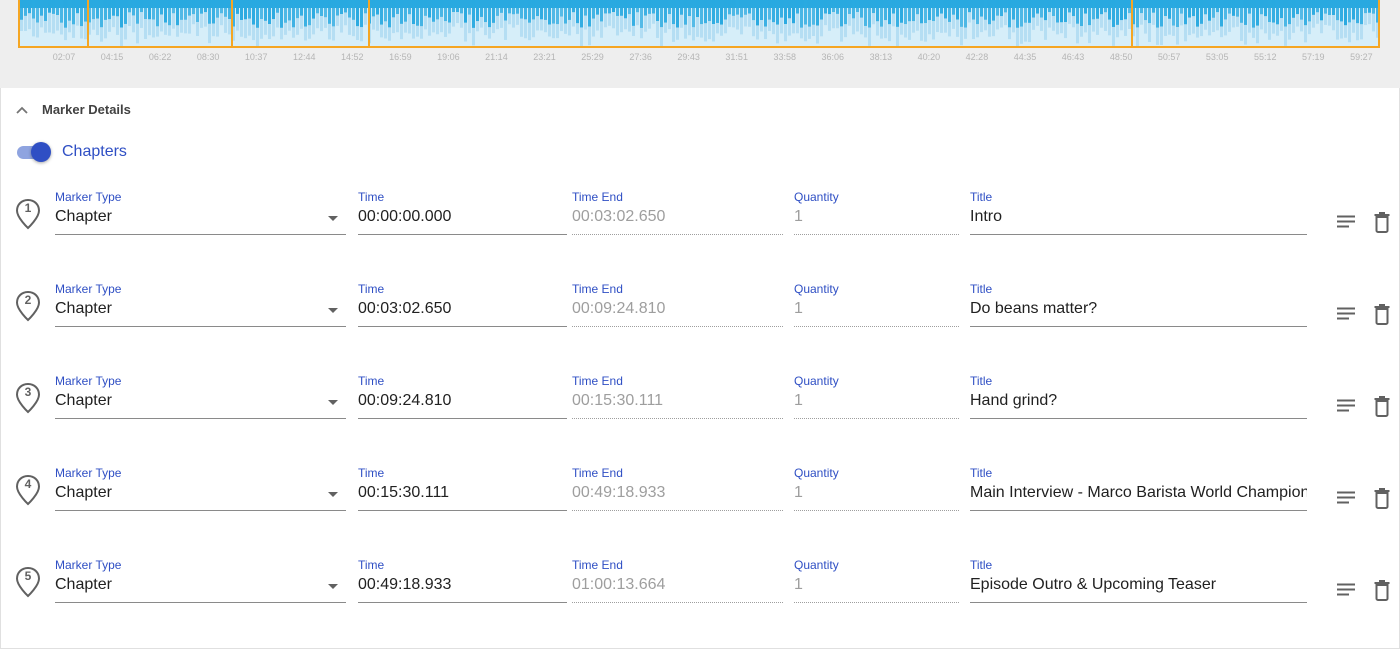 The width and height of the screenshot is (1400, 649). I want to click on time-tick-label: 08:30, so click(208, 57).